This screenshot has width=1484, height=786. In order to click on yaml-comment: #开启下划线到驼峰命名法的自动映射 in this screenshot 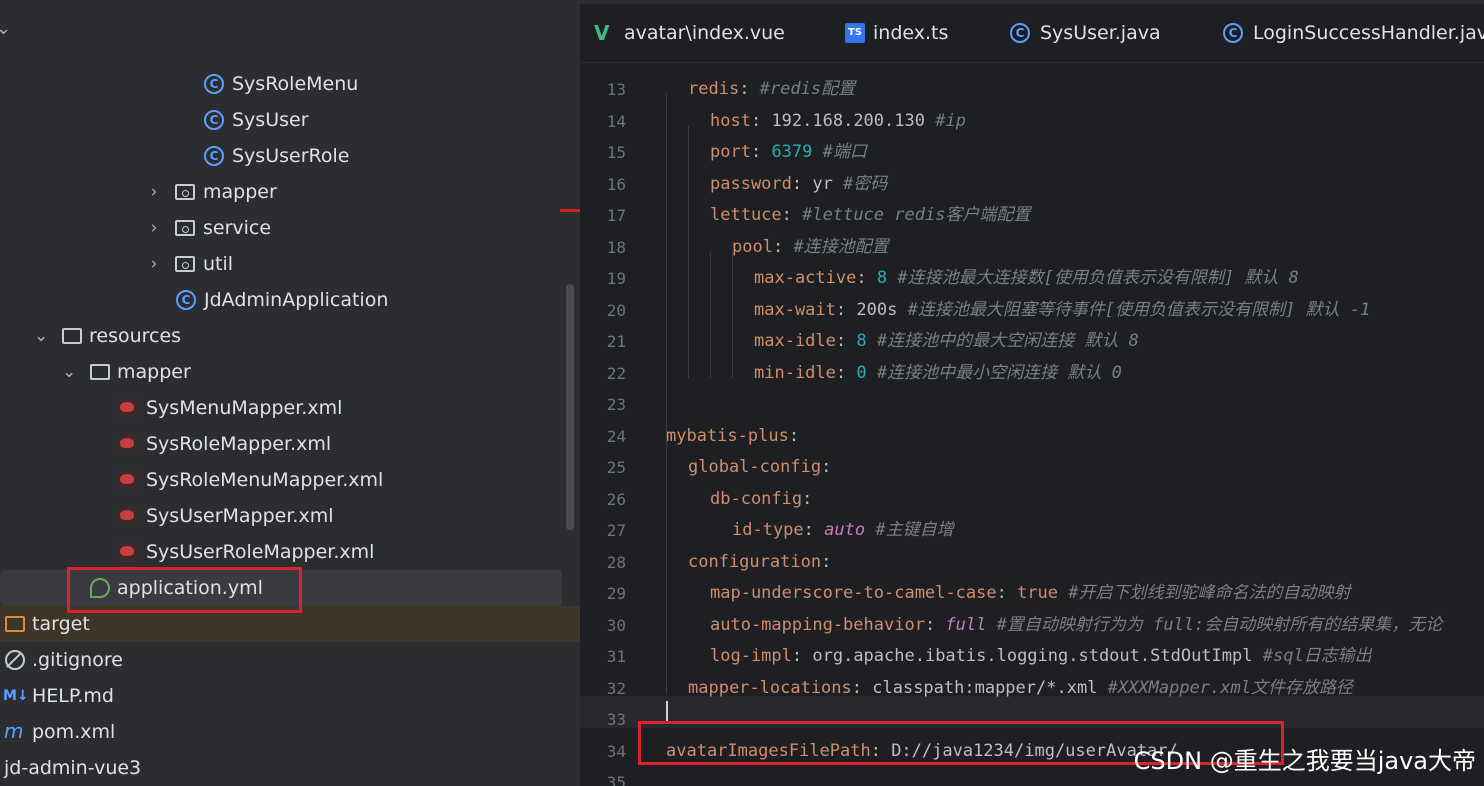, I will do `click(1209, 593)`.